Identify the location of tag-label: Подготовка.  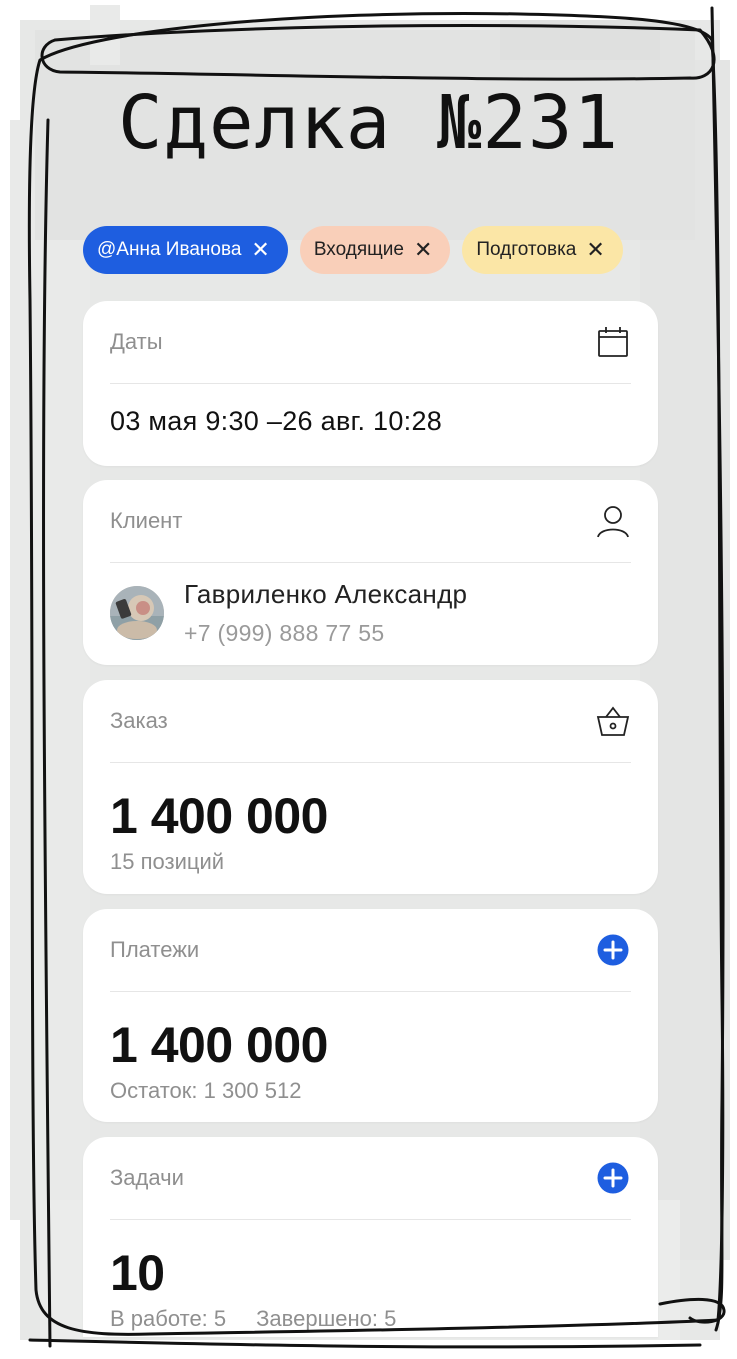
(526, 249).